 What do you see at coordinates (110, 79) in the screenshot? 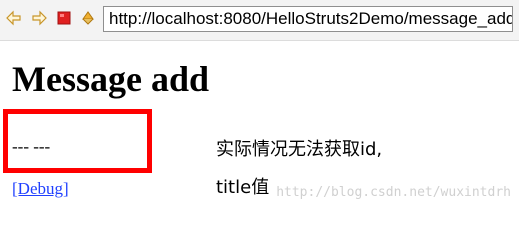
I see `page-title: Message add` at bounding box center [110, 79].